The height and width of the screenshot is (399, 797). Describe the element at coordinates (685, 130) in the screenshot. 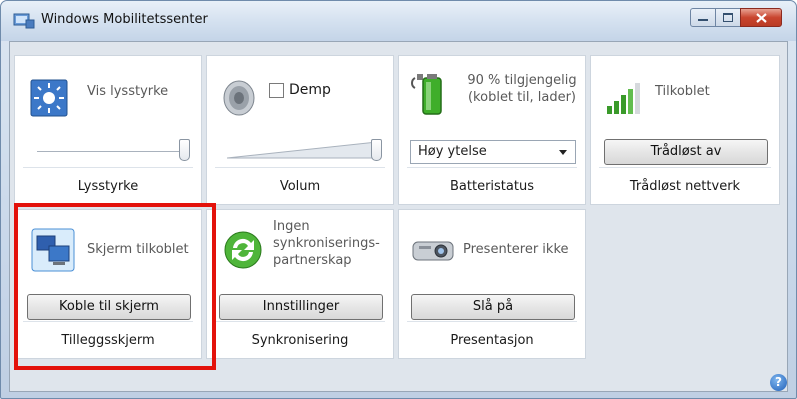

I see `tile-wireless: Tilkoblet Trådløst av Trådløst nettverk` at that location.